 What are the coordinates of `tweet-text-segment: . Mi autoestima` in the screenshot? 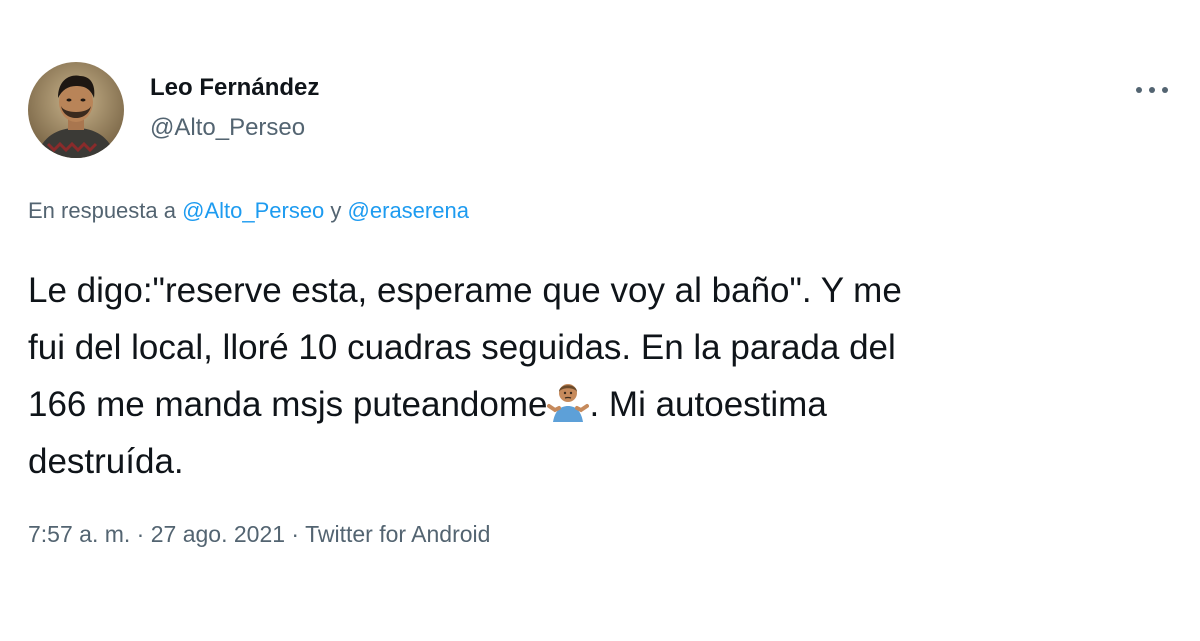 It's located at (708, 404).